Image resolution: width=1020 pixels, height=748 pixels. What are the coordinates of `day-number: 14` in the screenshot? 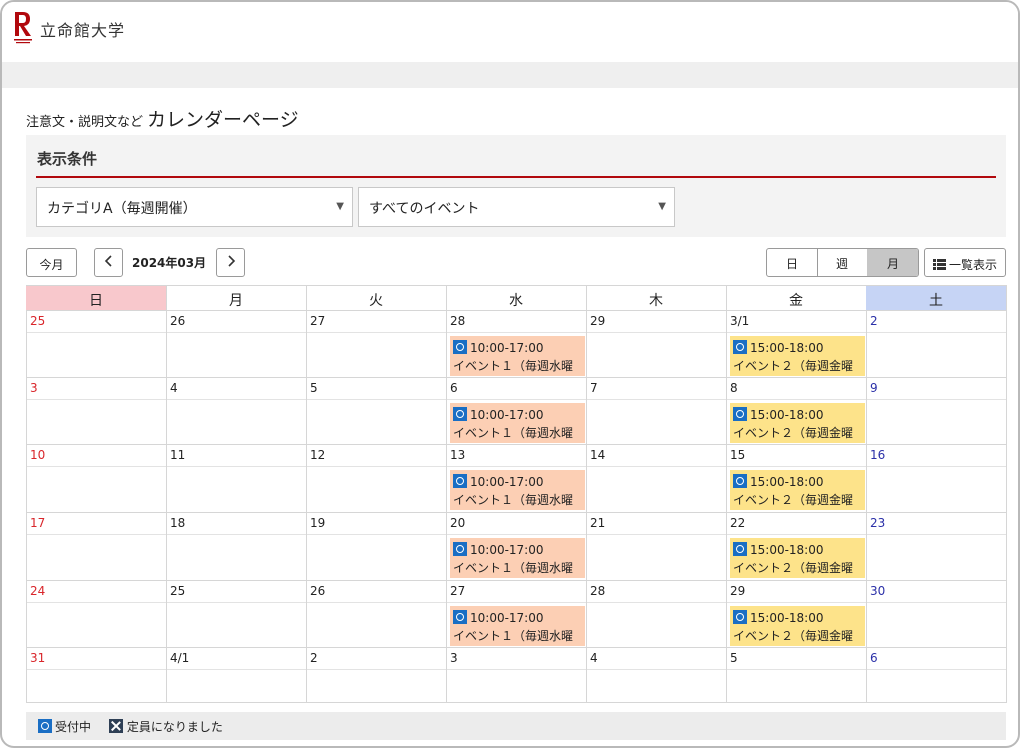 It's located at (656, 456).